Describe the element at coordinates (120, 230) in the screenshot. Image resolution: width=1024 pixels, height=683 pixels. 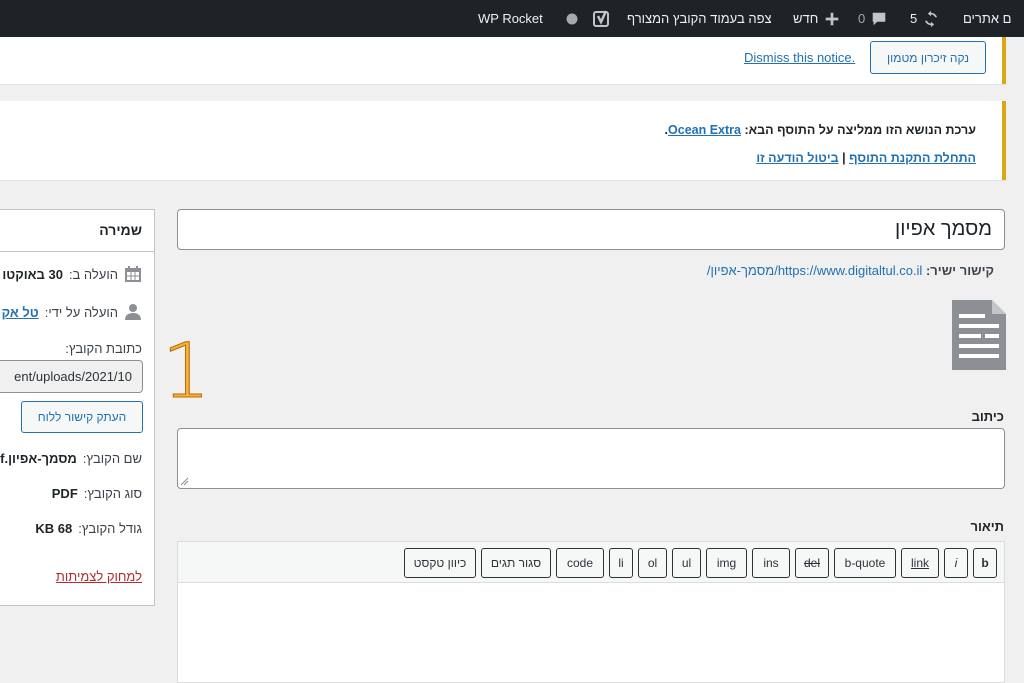
I see `save-metabox-title: שמירה` at that location.